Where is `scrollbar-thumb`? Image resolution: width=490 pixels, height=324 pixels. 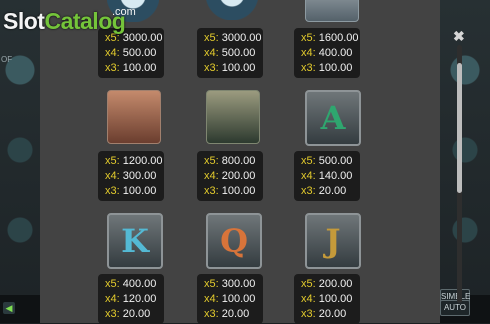
scrollbar-thumb is located at coordinates (459, 128).